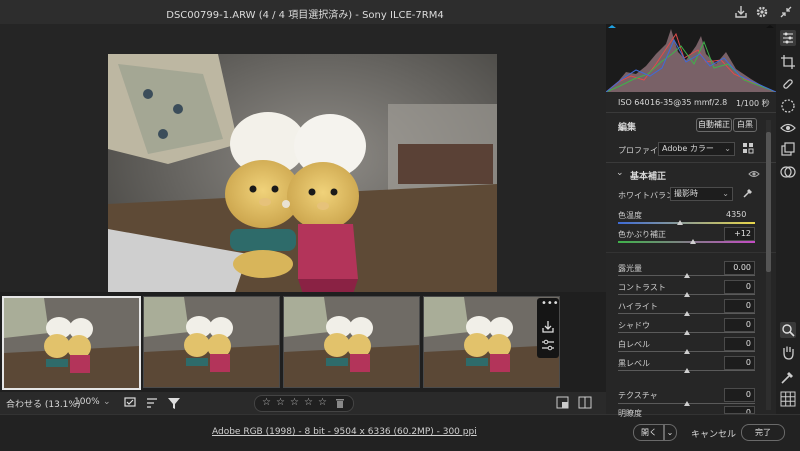 The image size is (800, 451). I want to click on filmstrip-tools: •••, so click(548, 328).